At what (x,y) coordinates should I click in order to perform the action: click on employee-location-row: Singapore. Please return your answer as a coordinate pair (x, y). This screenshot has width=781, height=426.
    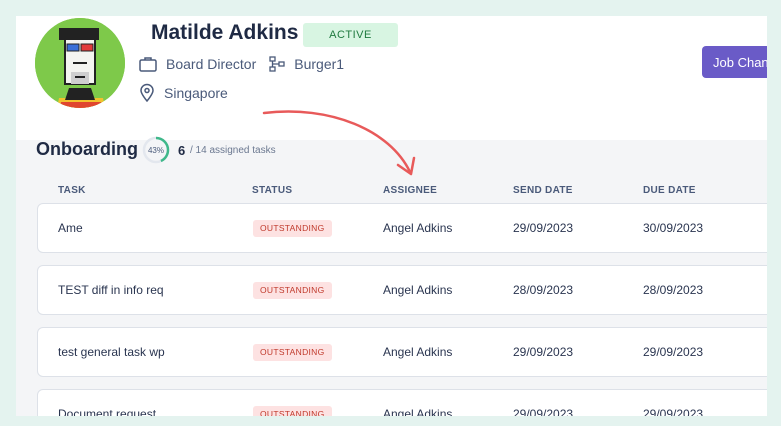
    Looking at the image, I should click on (183, 93).